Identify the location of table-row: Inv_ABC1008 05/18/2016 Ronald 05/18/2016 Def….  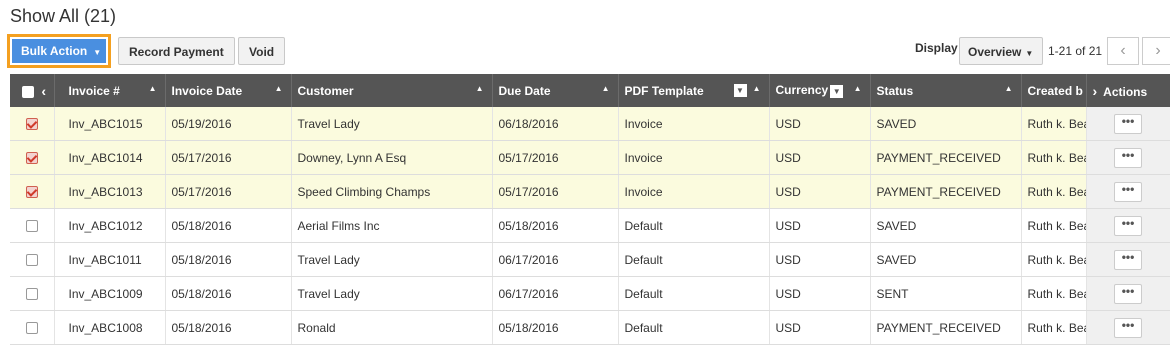
(590, 327).